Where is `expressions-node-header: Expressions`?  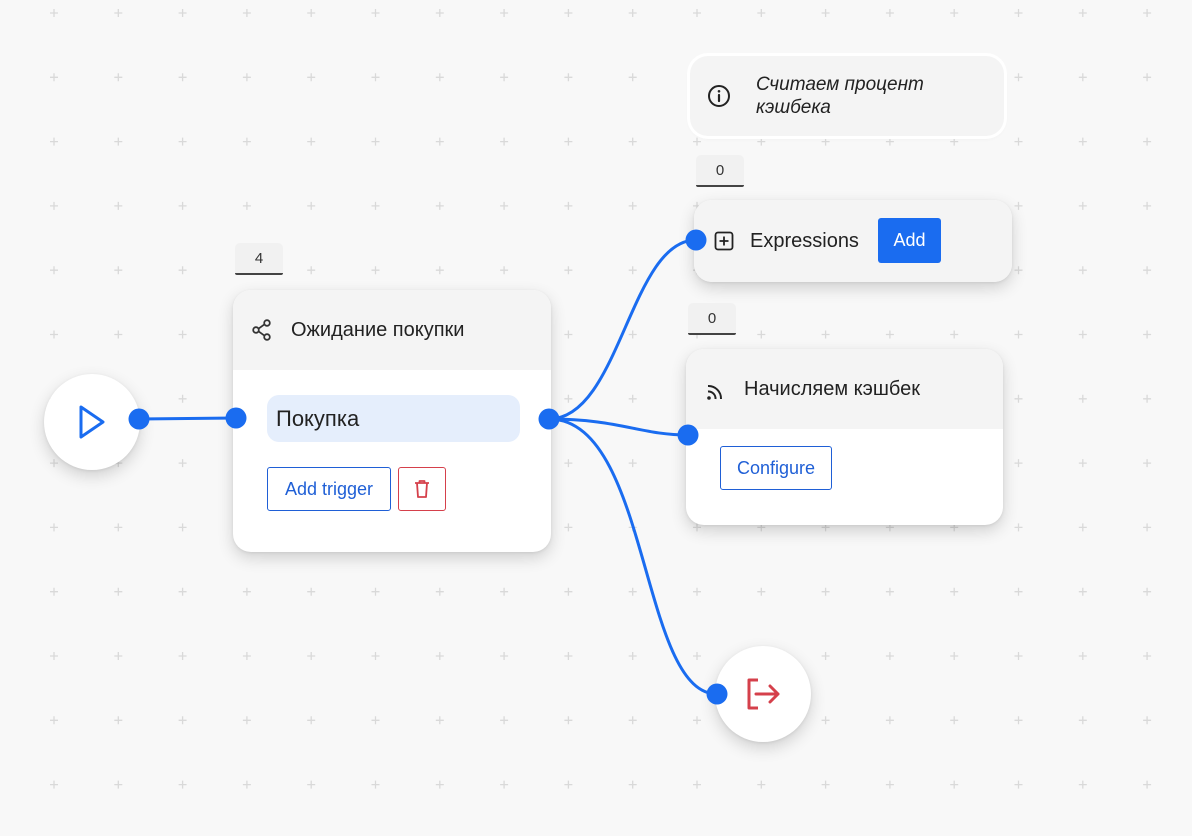
expressions-node-header: Expressions is located at coordinates (853, 241).